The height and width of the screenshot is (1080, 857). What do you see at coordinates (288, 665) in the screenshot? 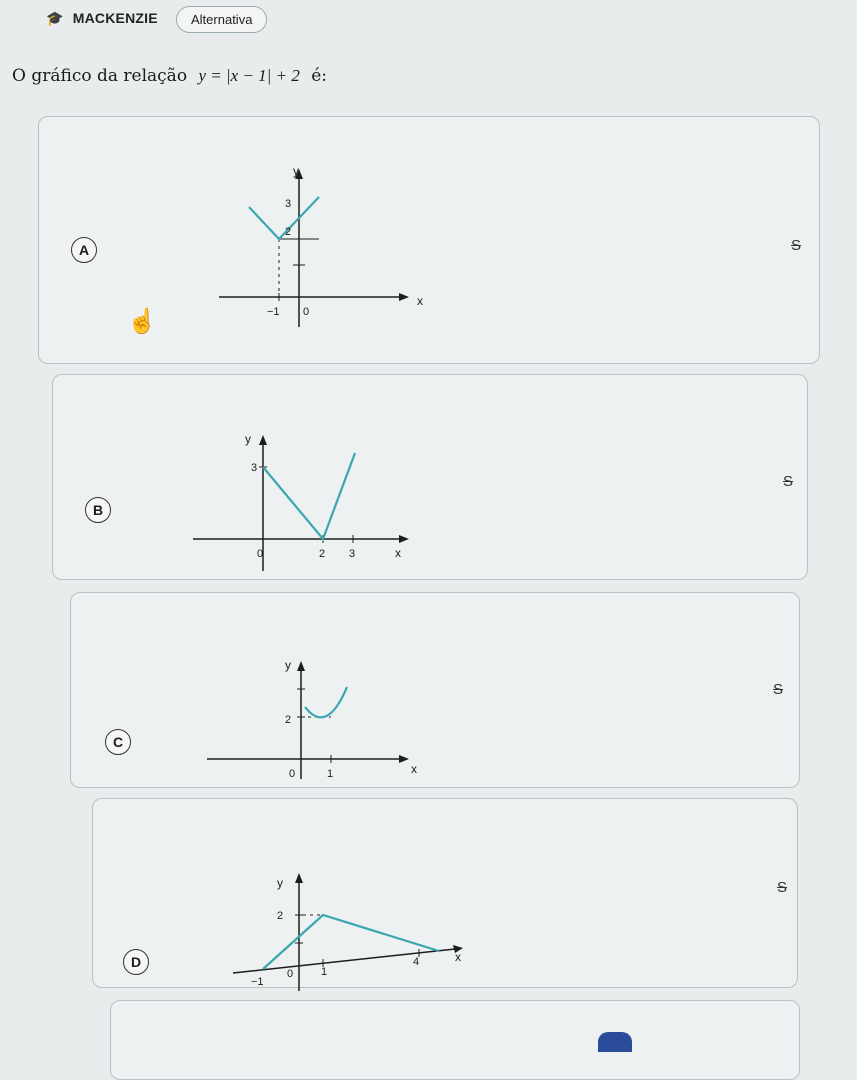
I see `option-c-y-label: y` at bounding box center [288, 665].